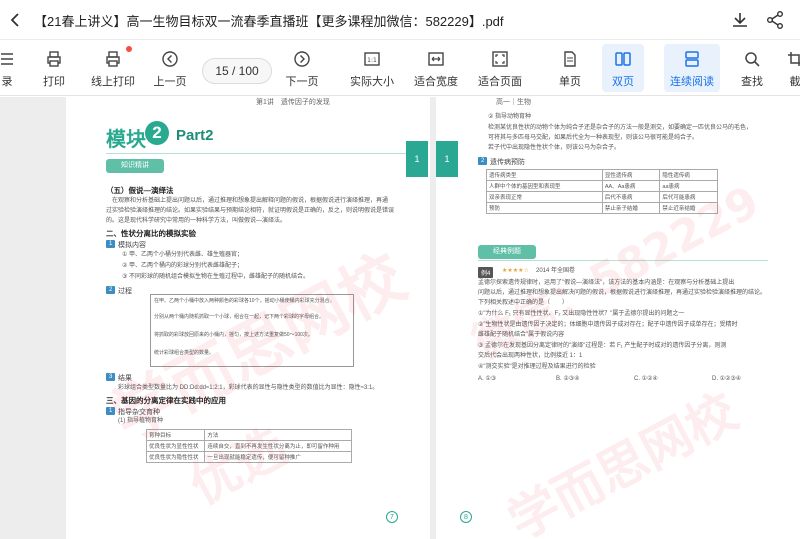 The width and height of the screenshot is (800, 539). What do you see at coordinates (54, 59) in the screenshot?
I see `printer-icon` at bounding box center [54, 59].